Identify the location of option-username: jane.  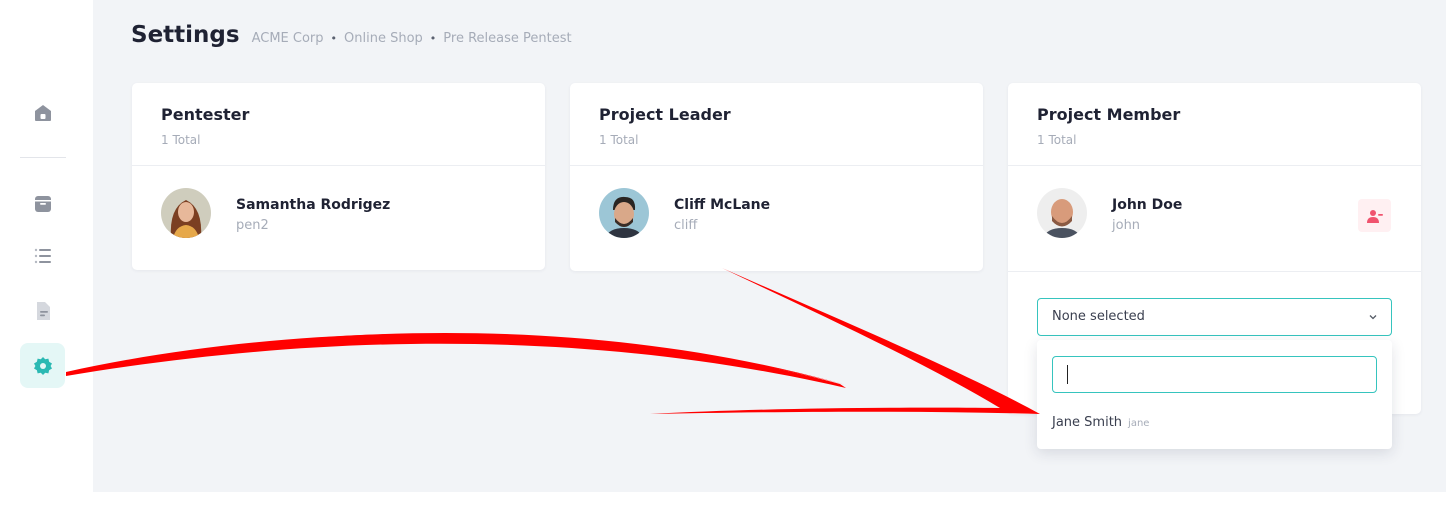
(1139, 423).